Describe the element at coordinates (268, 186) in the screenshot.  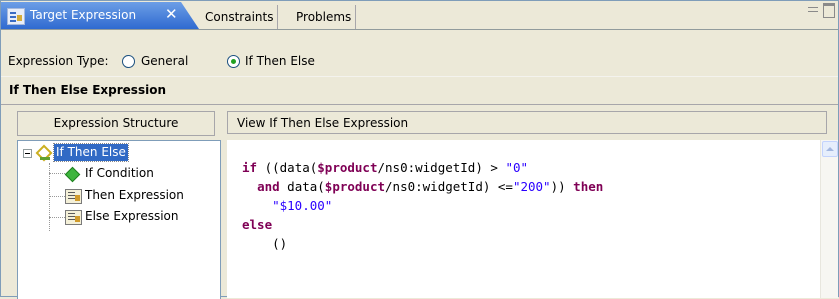
I see `code-keyword: and` at that location.